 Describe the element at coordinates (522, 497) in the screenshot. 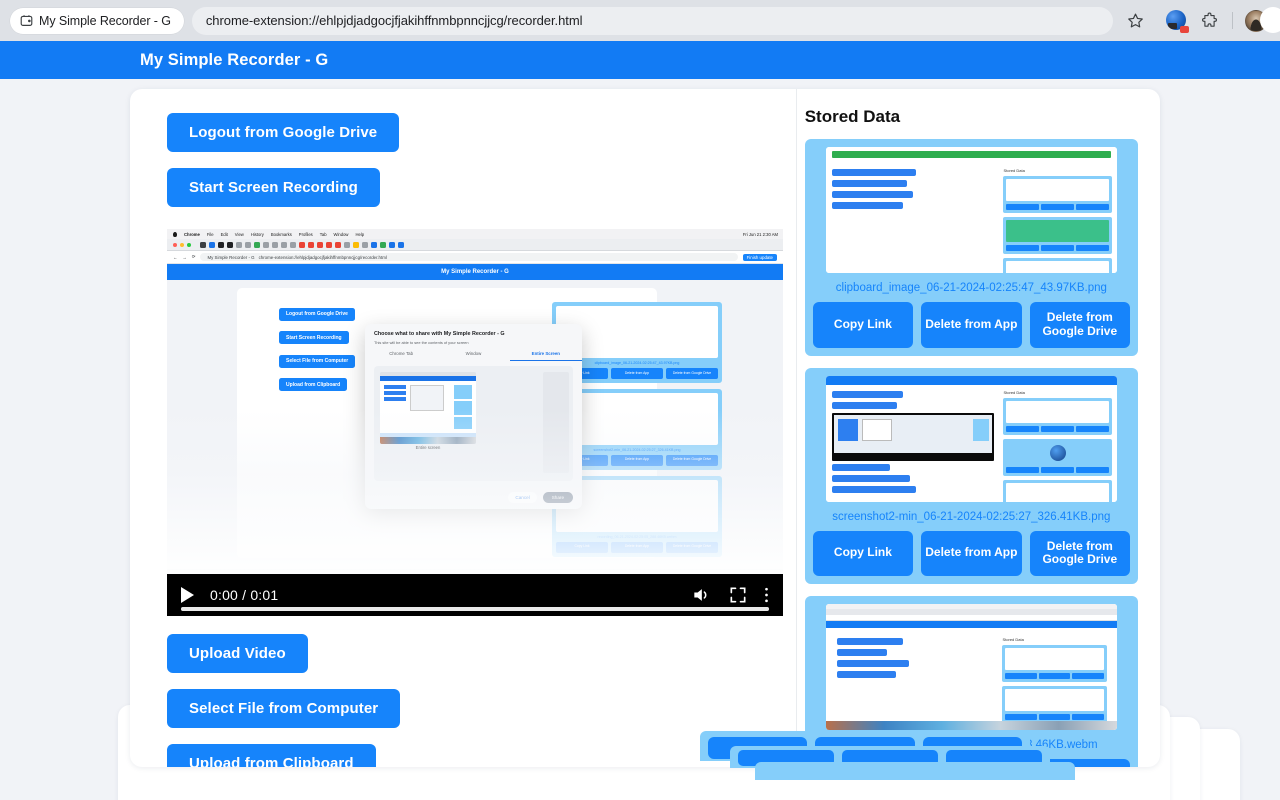

I see `share-dialog-cancel-button: Cancel` at that location.